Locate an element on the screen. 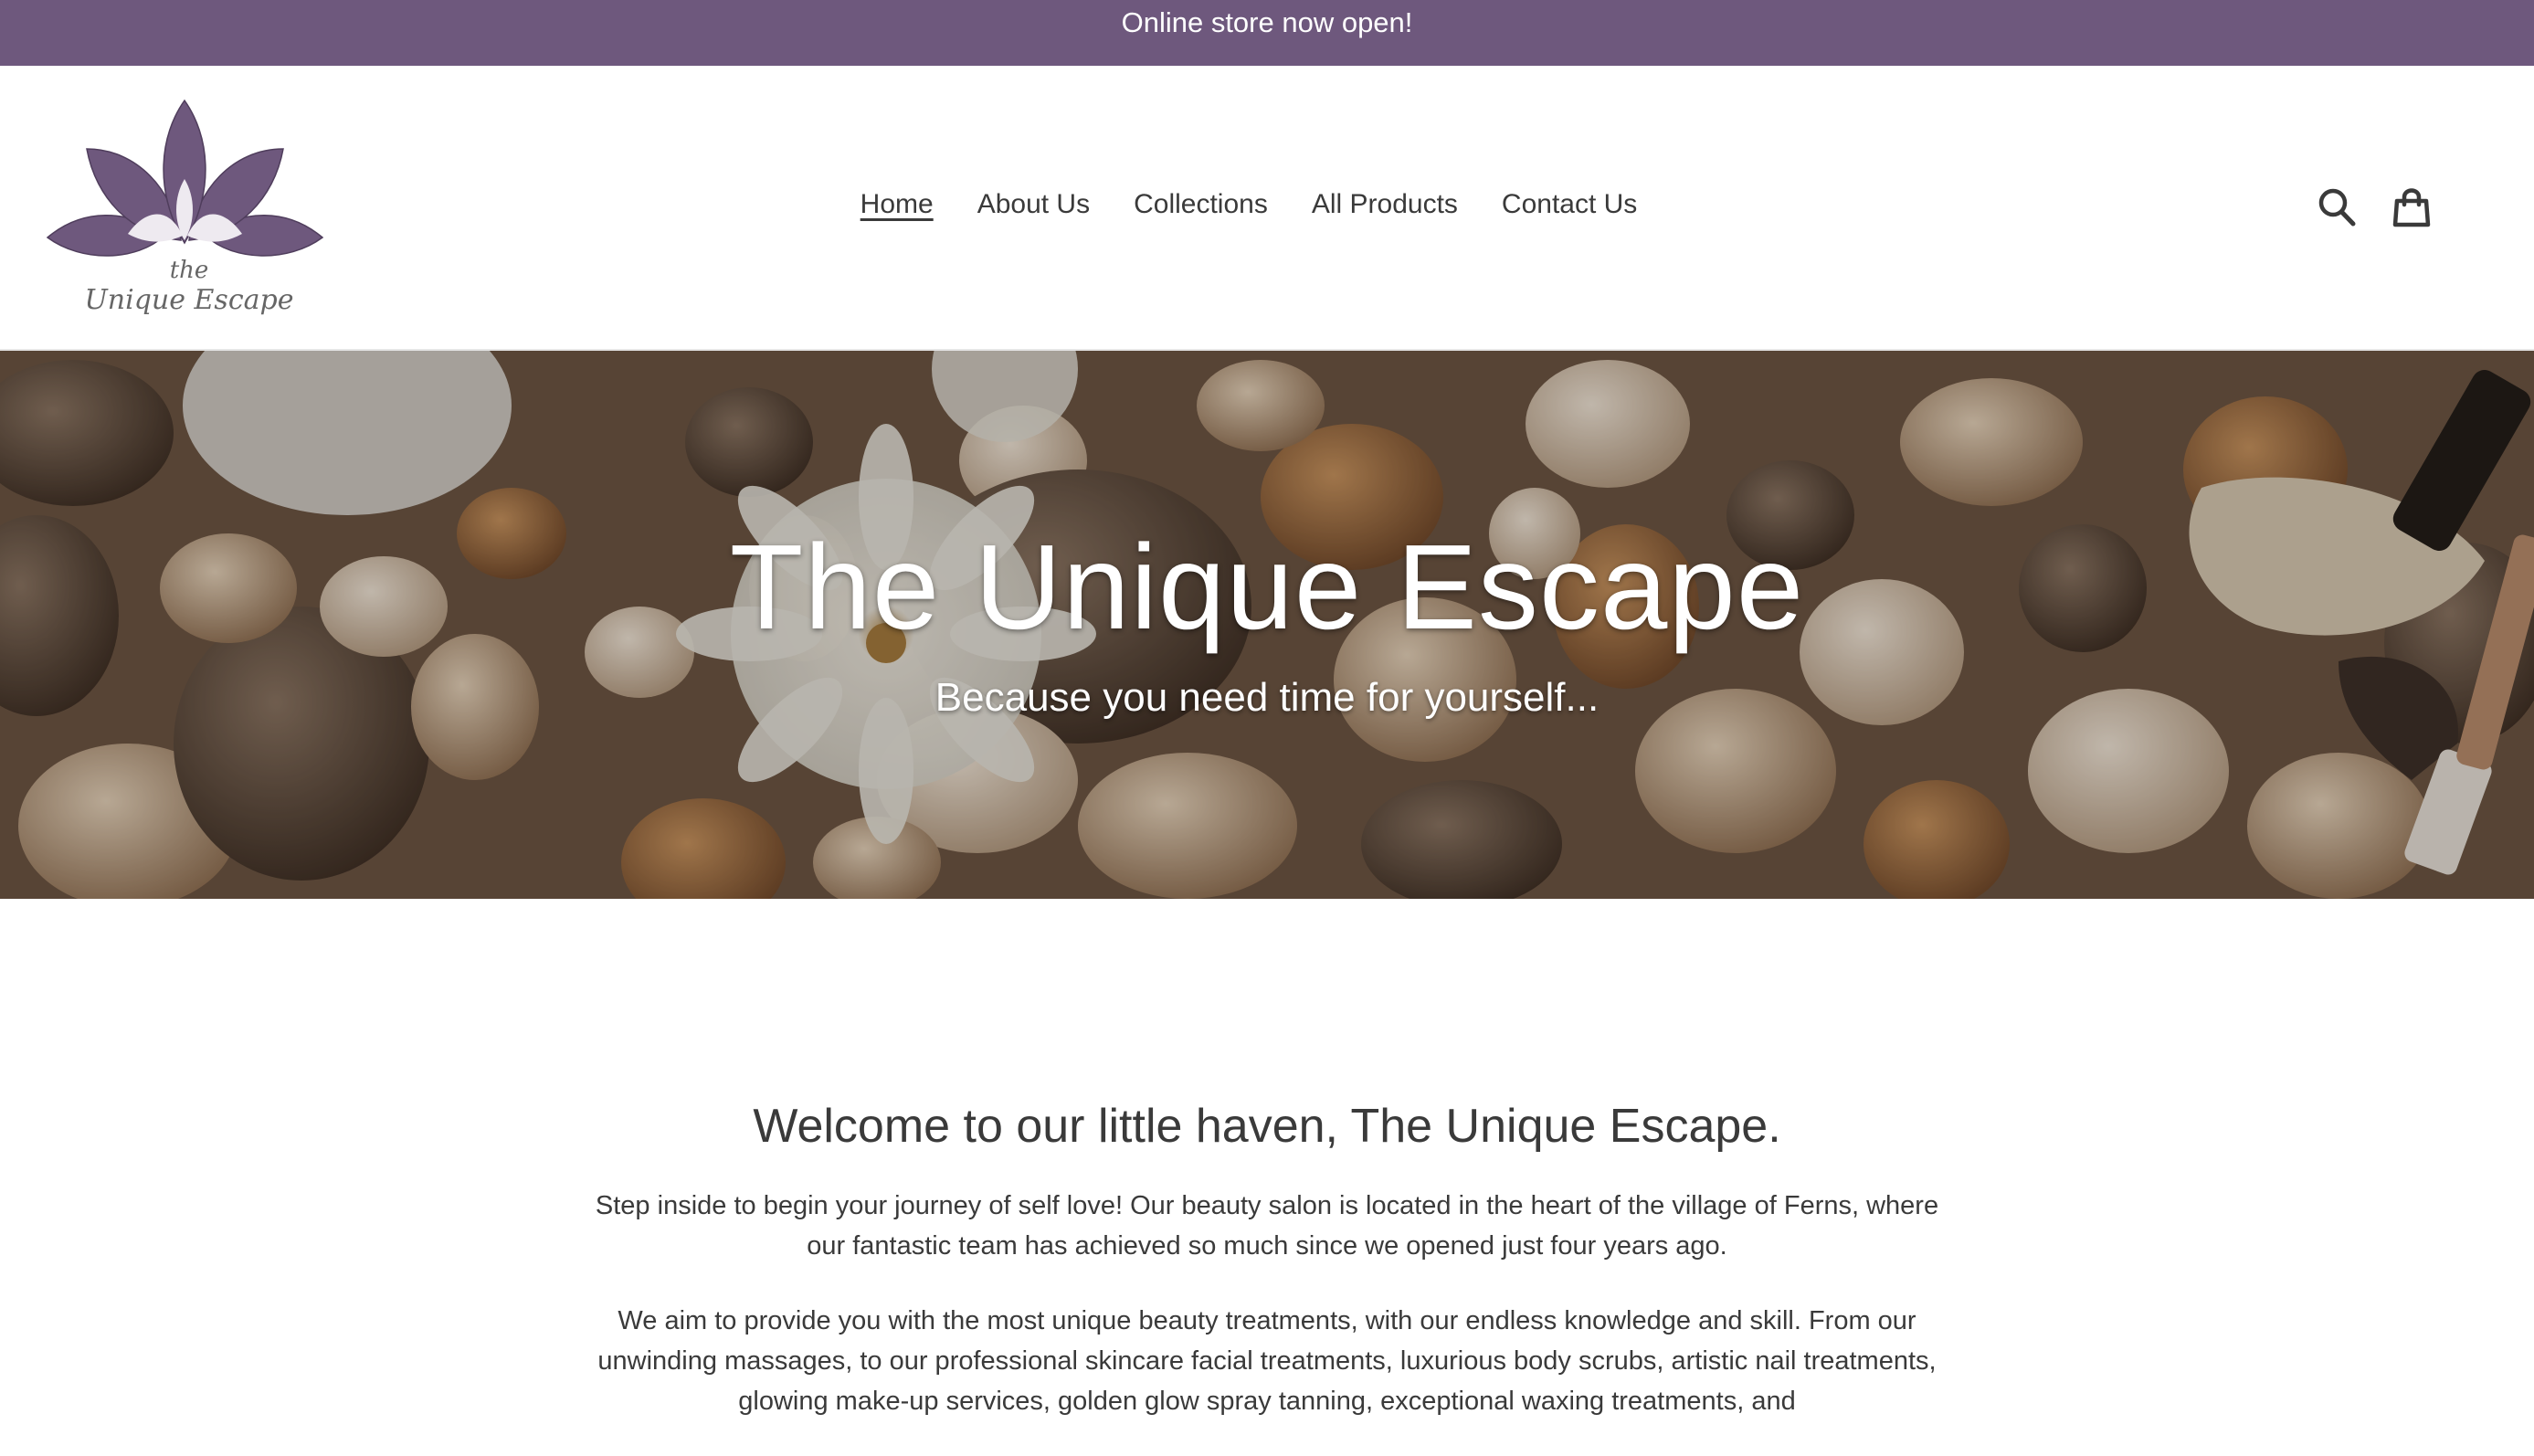 Image resolution: width=2534 pixels, height=1456 pixels. svg-text: the is located at coordinates (189, 271).